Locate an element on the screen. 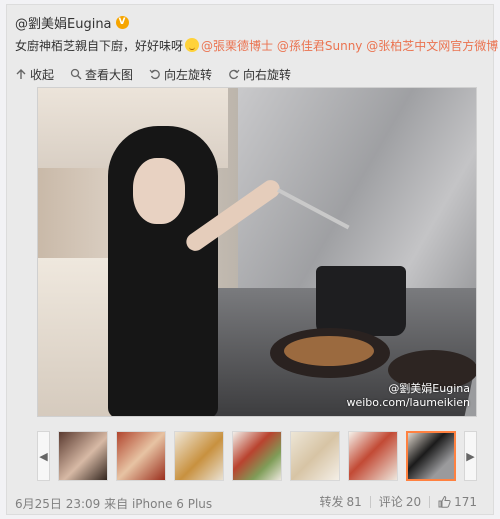 This screenshot has width=500, height=519. thumbnail-strip: ◀ ▶ is located at coordinates (257, 456).